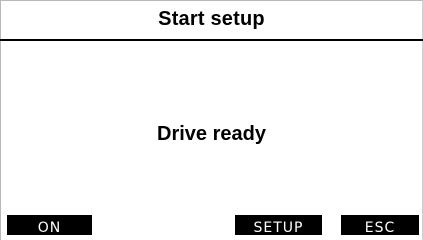  Describe the element at coordinates (0, 120) in the screenshot. I see `screen-border-left` at that location.